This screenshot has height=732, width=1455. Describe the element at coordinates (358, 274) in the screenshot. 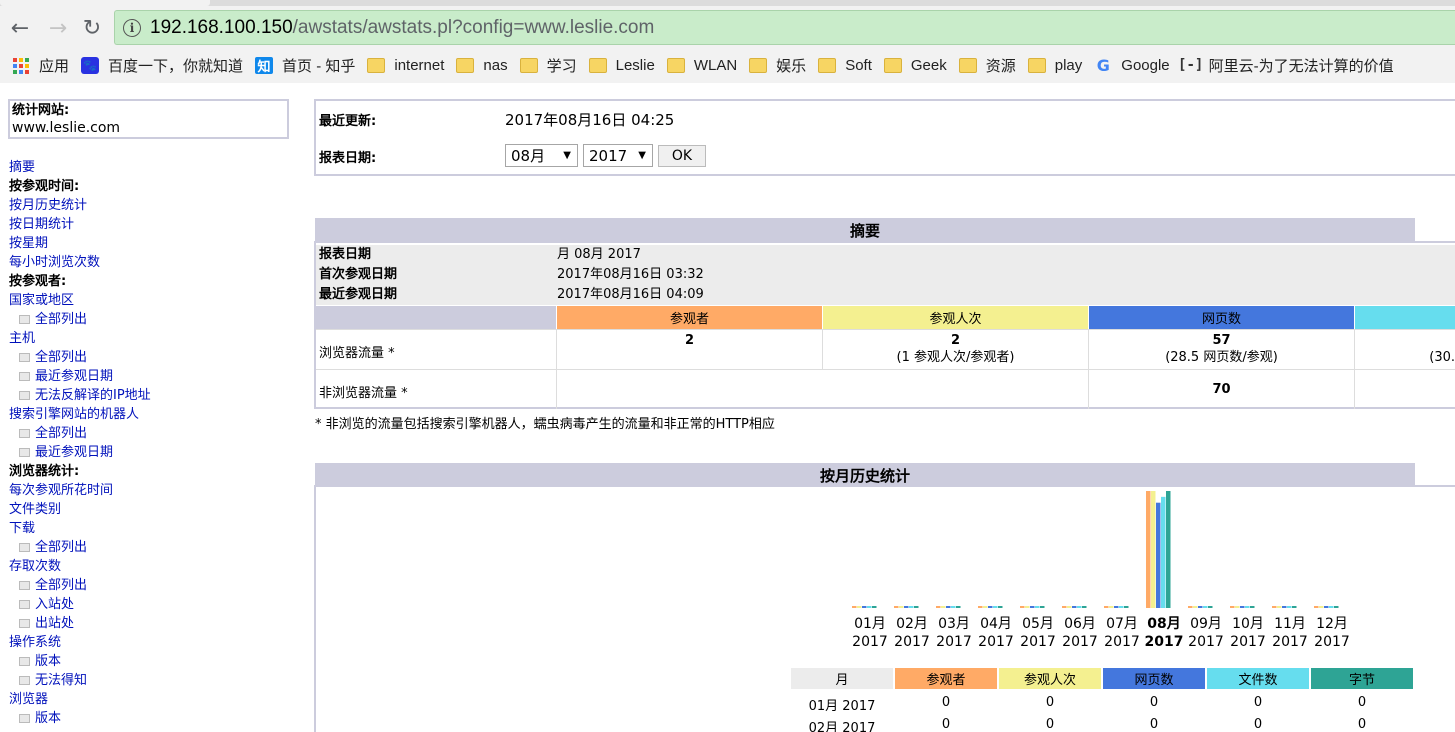

I see `first-visit-key: 首次参观日期` at that location.